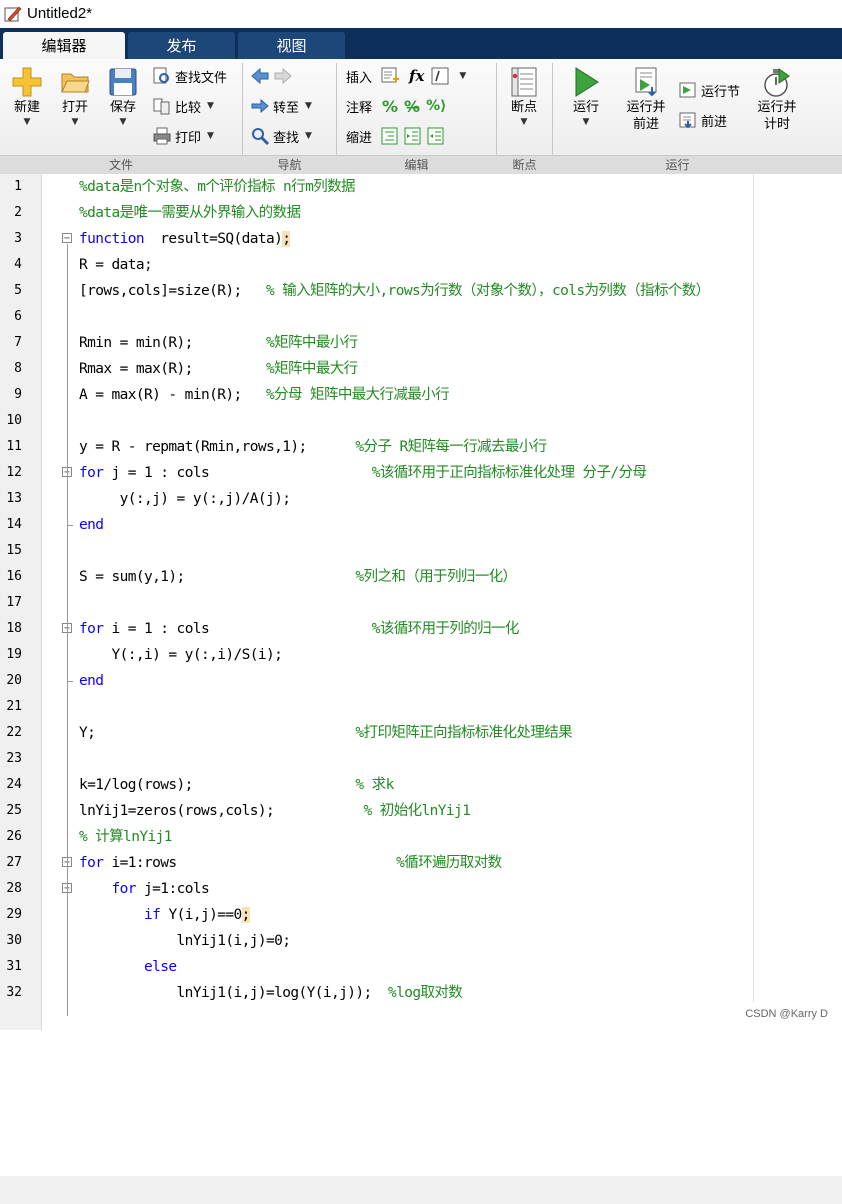  Describe the element at coordinates (181, 45) in the screenshot. I see `tab-publish: 发布` at that location.